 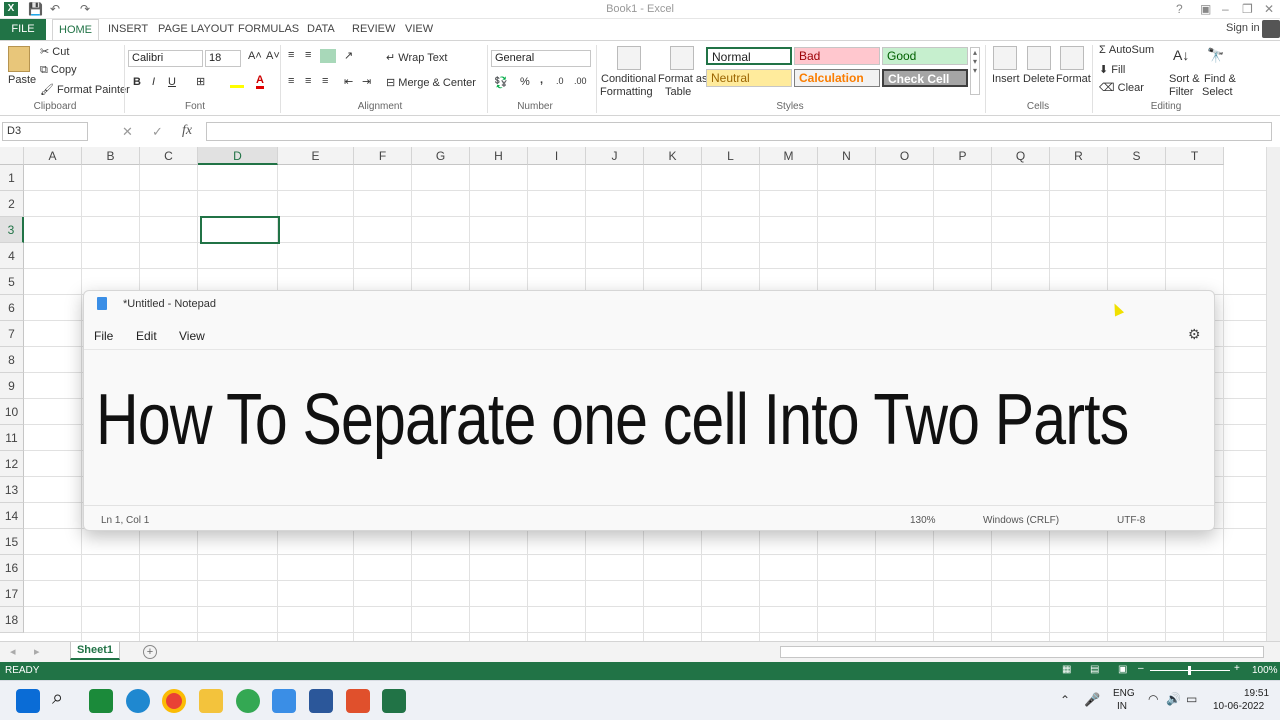 I want to click on format-cells-icon, so click(x=1072, y=58).